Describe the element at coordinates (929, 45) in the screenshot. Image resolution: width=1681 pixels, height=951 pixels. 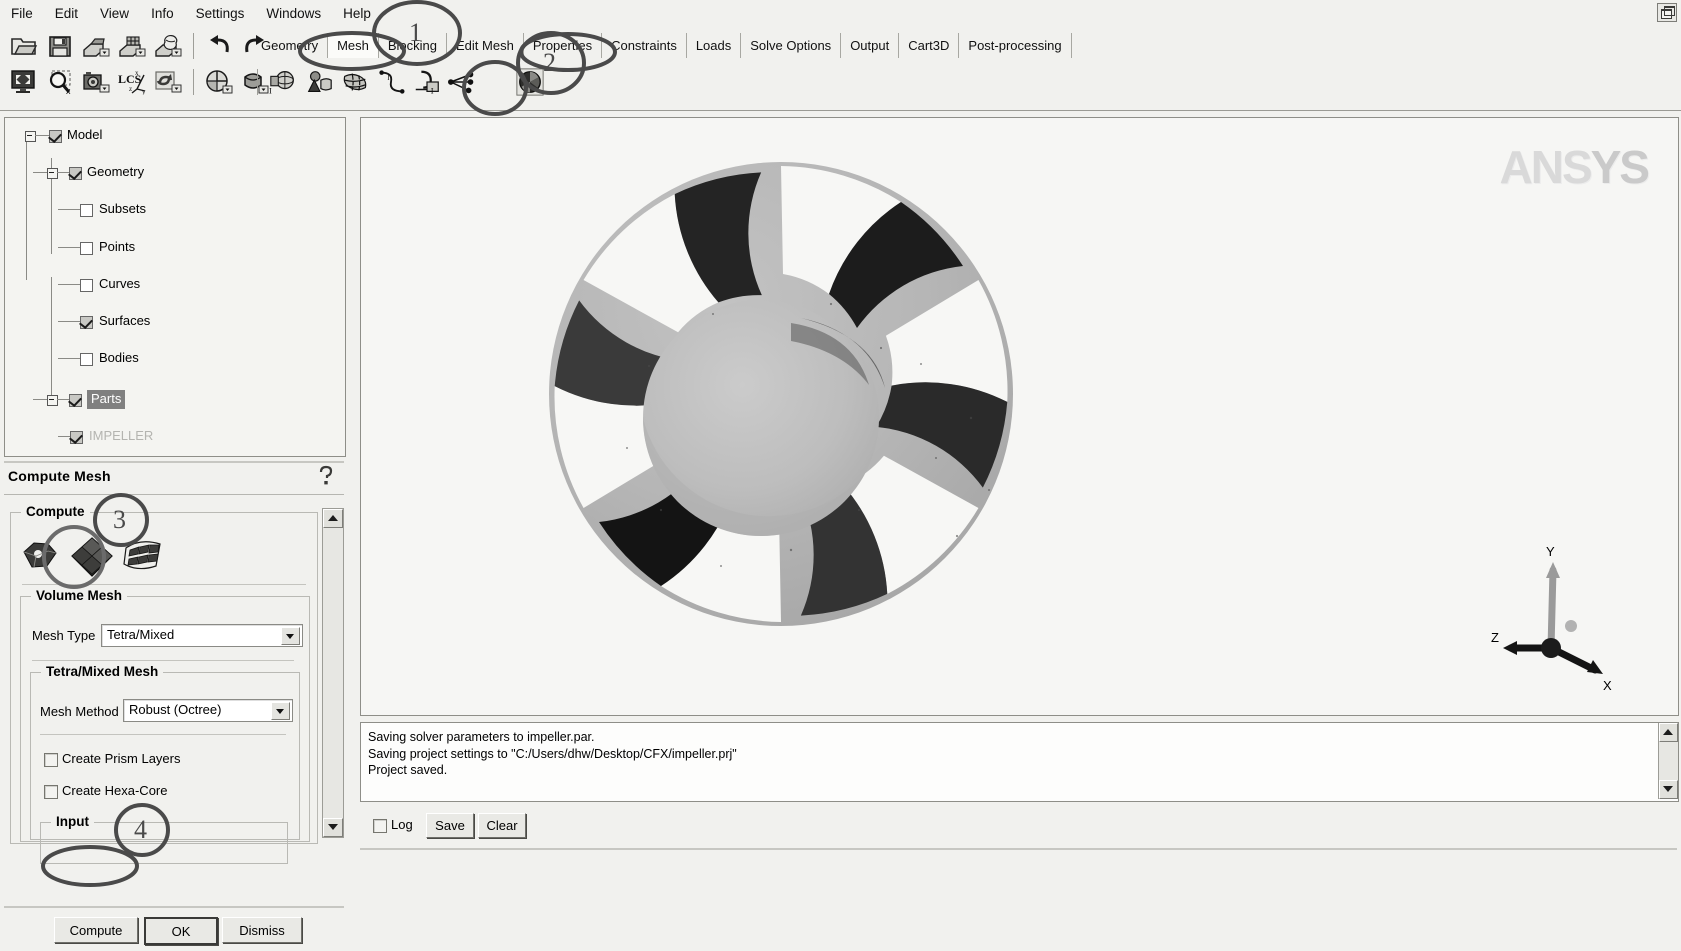
I see `tab-cart3d: Cart3D` at that location.